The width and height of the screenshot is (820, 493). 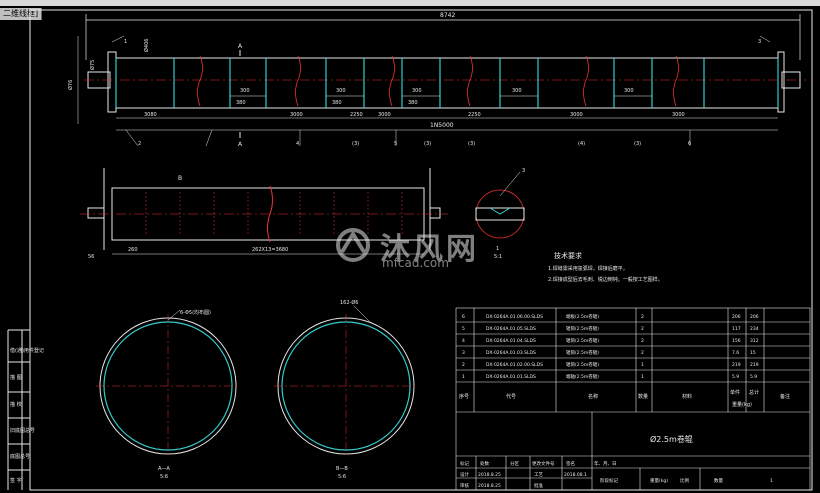 I want to click on section-a-label: A—A, so click(x=164, y=469).